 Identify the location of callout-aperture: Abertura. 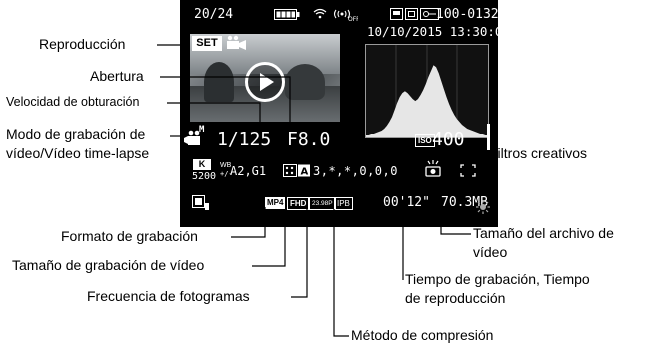
(117, 76).